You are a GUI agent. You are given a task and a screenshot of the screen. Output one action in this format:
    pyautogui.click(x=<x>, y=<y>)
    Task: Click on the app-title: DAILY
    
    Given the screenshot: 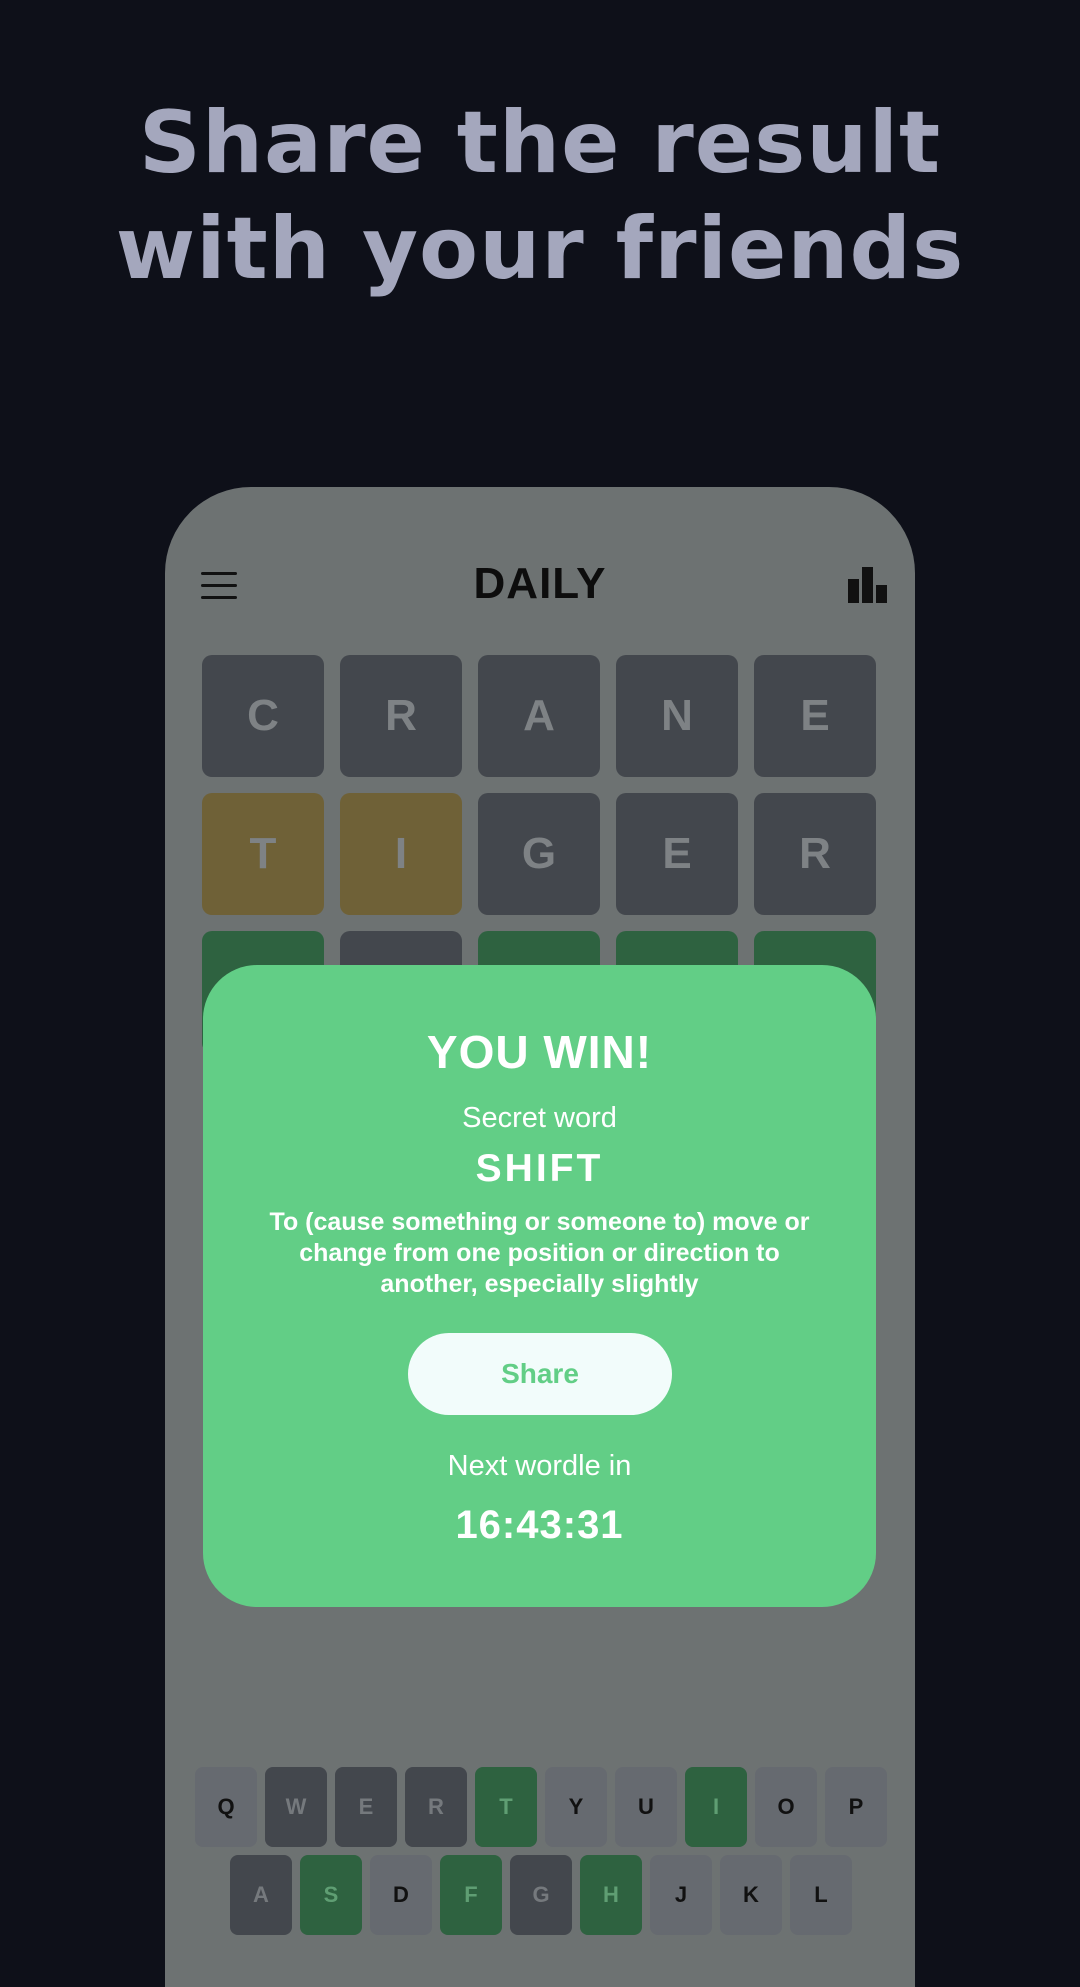 What is the action you would take?
    pyautogui.click(x=540, y=583)
    